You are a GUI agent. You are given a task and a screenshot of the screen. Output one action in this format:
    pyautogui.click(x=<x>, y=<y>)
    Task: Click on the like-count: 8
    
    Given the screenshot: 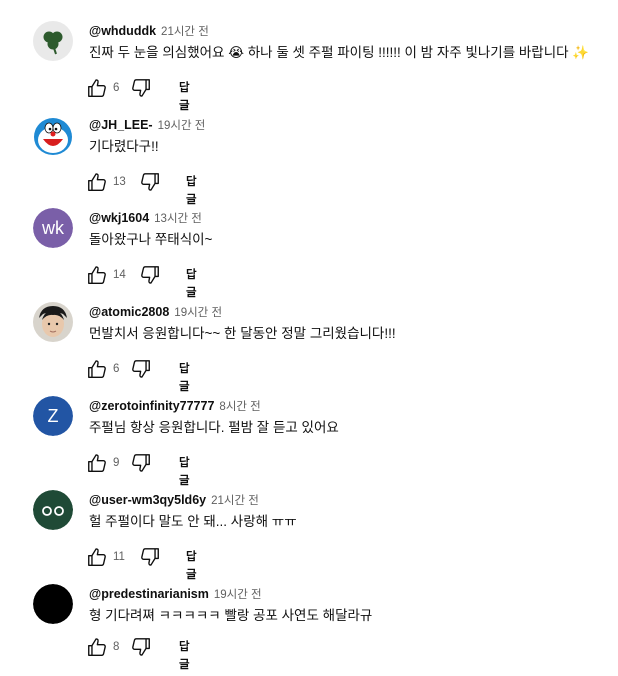 What is the action you would take?
    pyautogui.click(x=116, y=647)
    